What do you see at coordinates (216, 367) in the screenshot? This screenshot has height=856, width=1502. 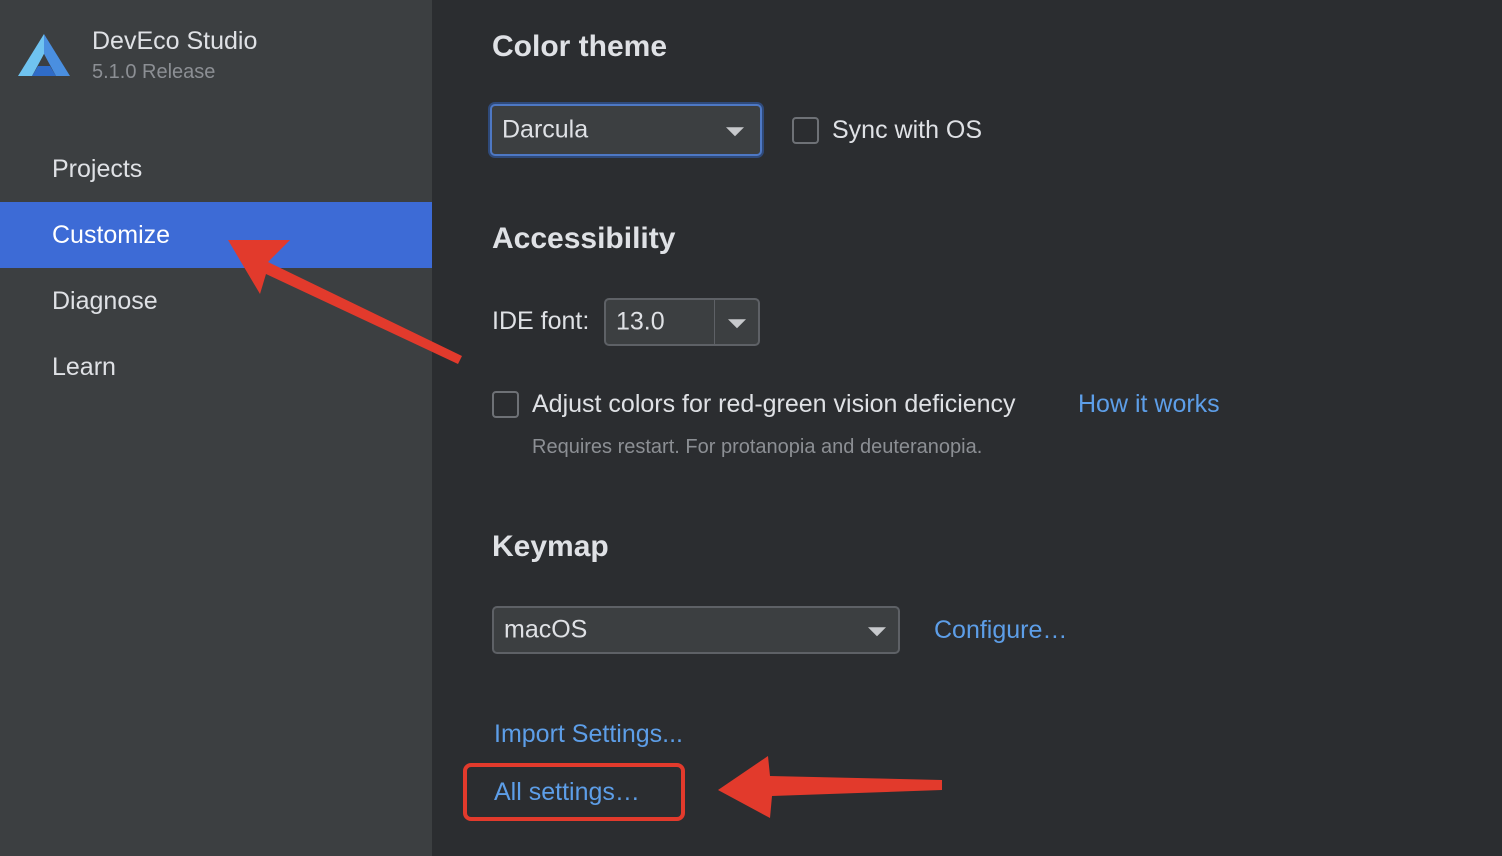 I see `sidebar-item-learn: Learn` at bounding box center [216, 367].